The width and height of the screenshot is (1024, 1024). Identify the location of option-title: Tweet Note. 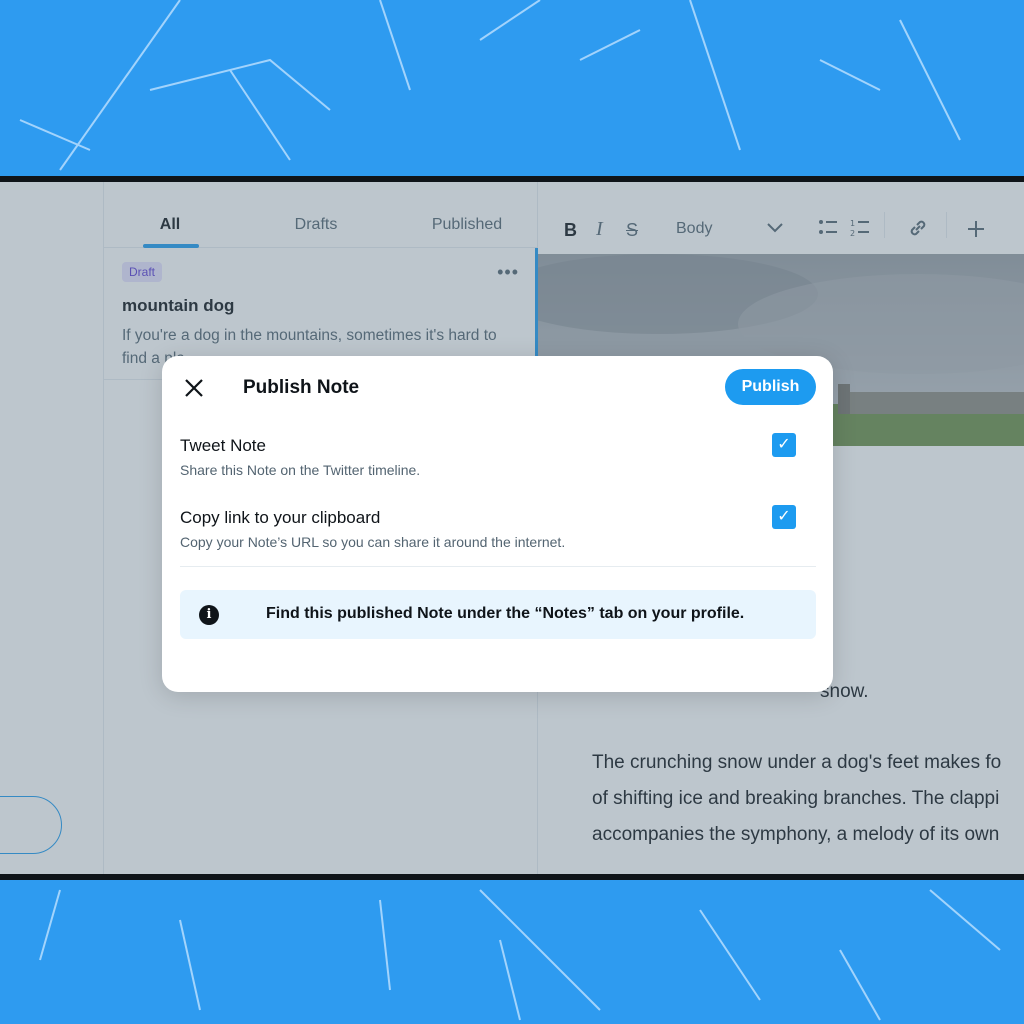
(223, 445).